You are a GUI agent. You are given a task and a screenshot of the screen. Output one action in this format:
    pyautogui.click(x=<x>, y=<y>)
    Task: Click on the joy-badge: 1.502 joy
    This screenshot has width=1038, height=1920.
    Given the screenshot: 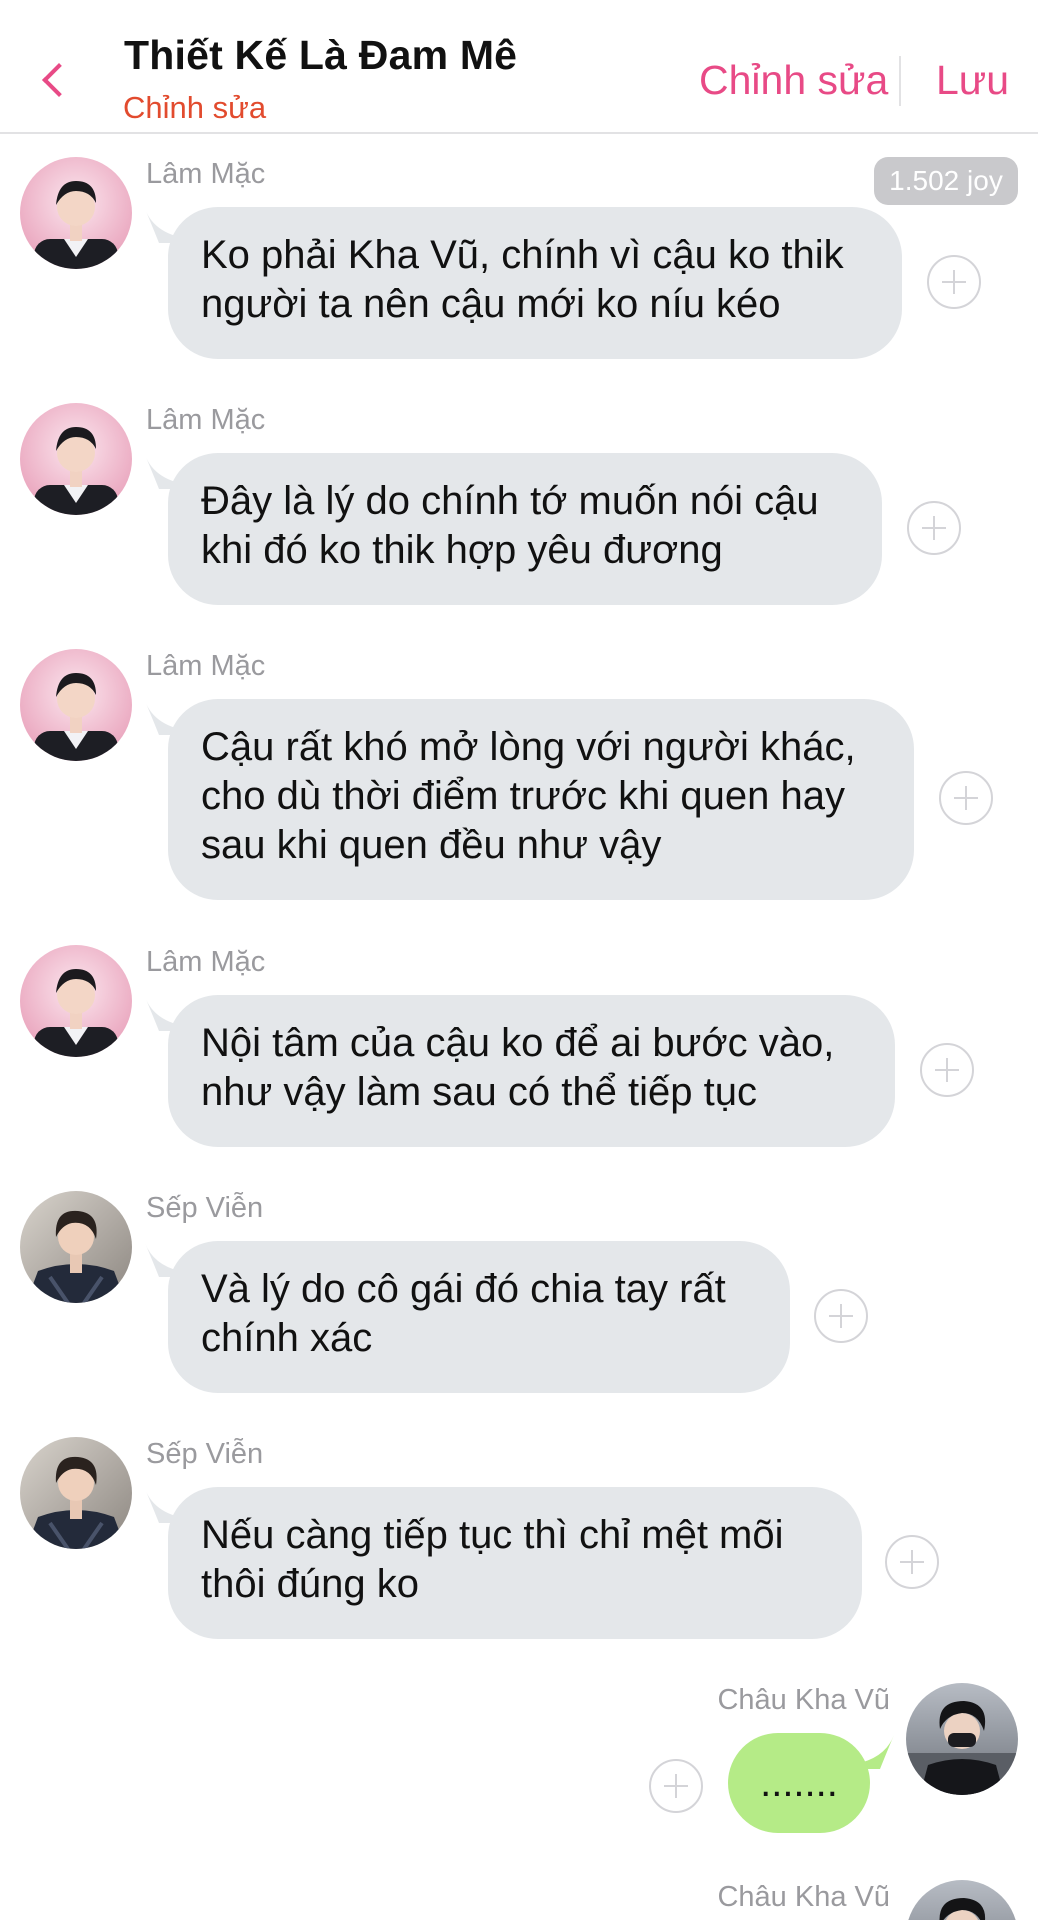 What is the action you would take?
    pyautogui.click(x=946, y=181)
    